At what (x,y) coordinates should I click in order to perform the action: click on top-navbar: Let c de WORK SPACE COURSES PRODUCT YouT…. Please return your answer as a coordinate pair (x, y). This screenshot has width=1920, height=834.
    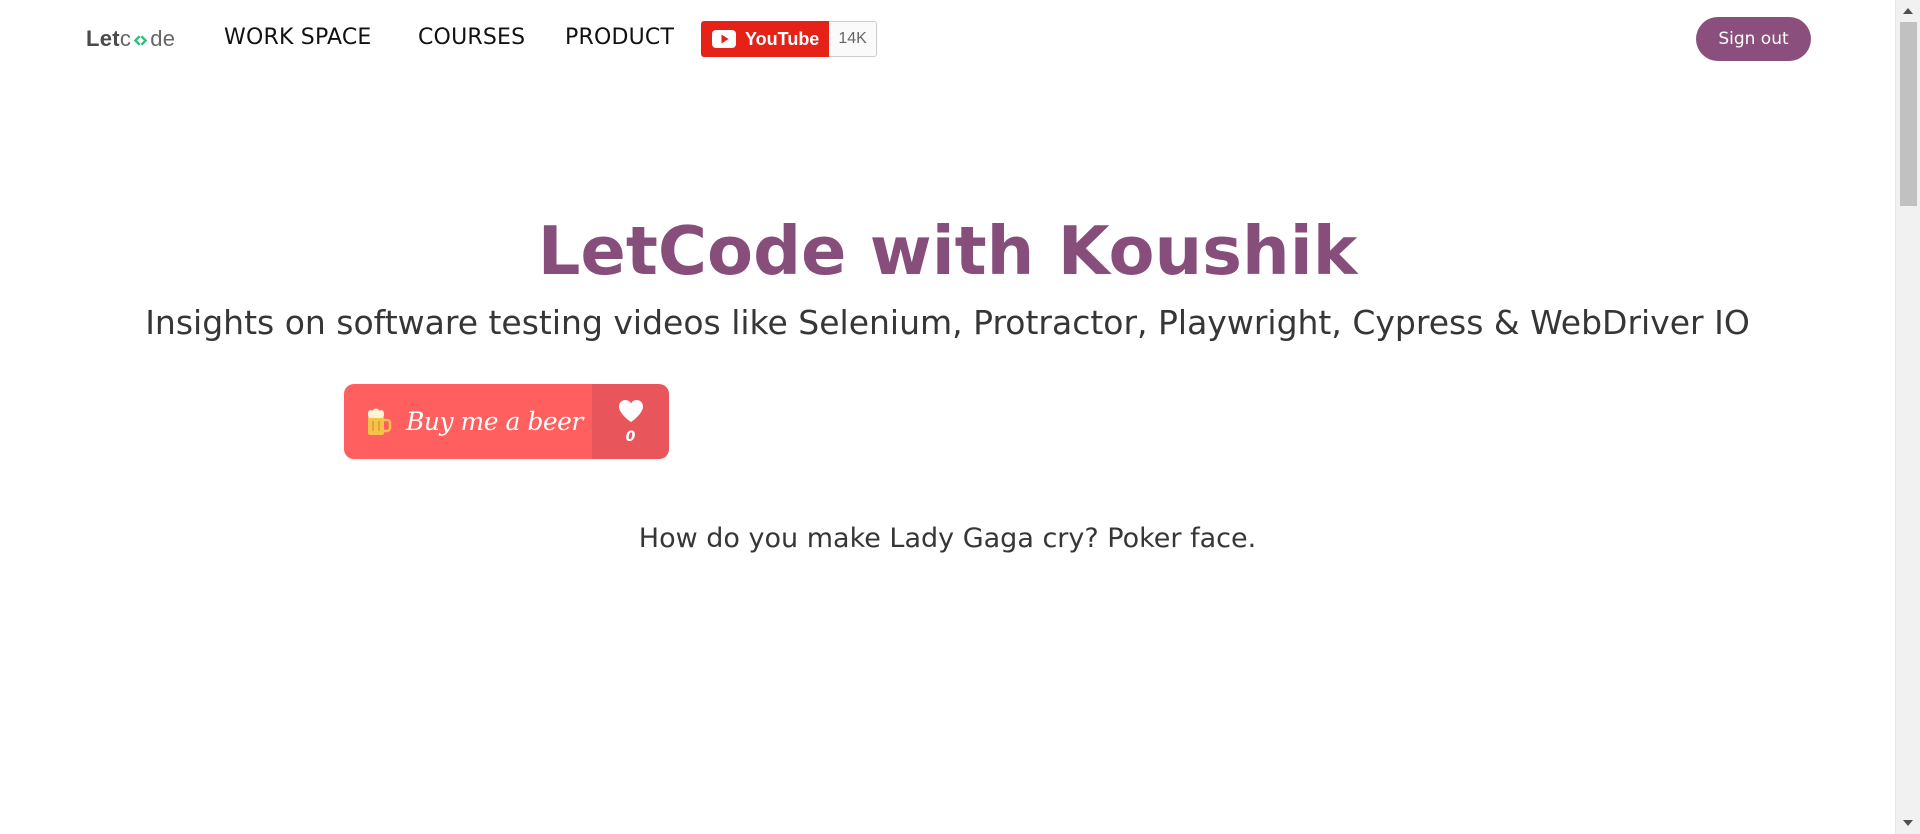
    Looking at the image, I should click on (947, 39).